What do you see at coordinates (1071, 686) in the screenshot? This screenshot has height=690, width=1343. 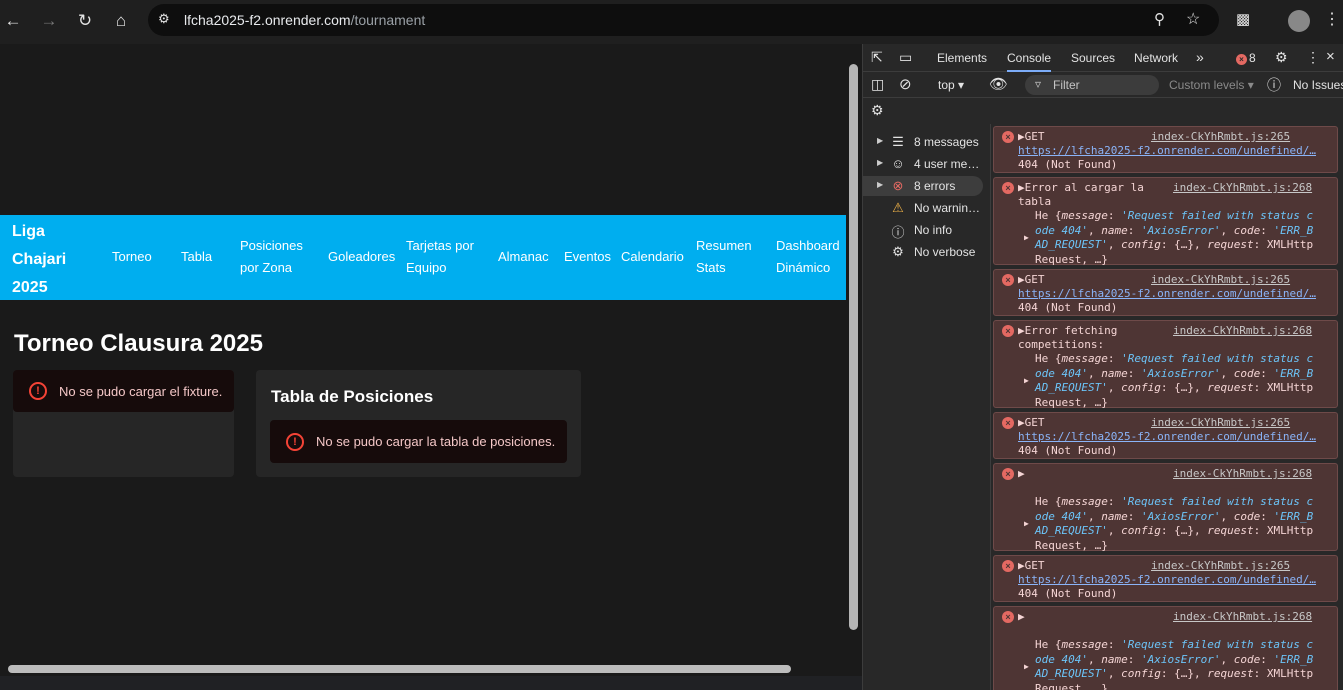 I see `axios-error-line: Request, …}` at bounding box center [1071, 686].